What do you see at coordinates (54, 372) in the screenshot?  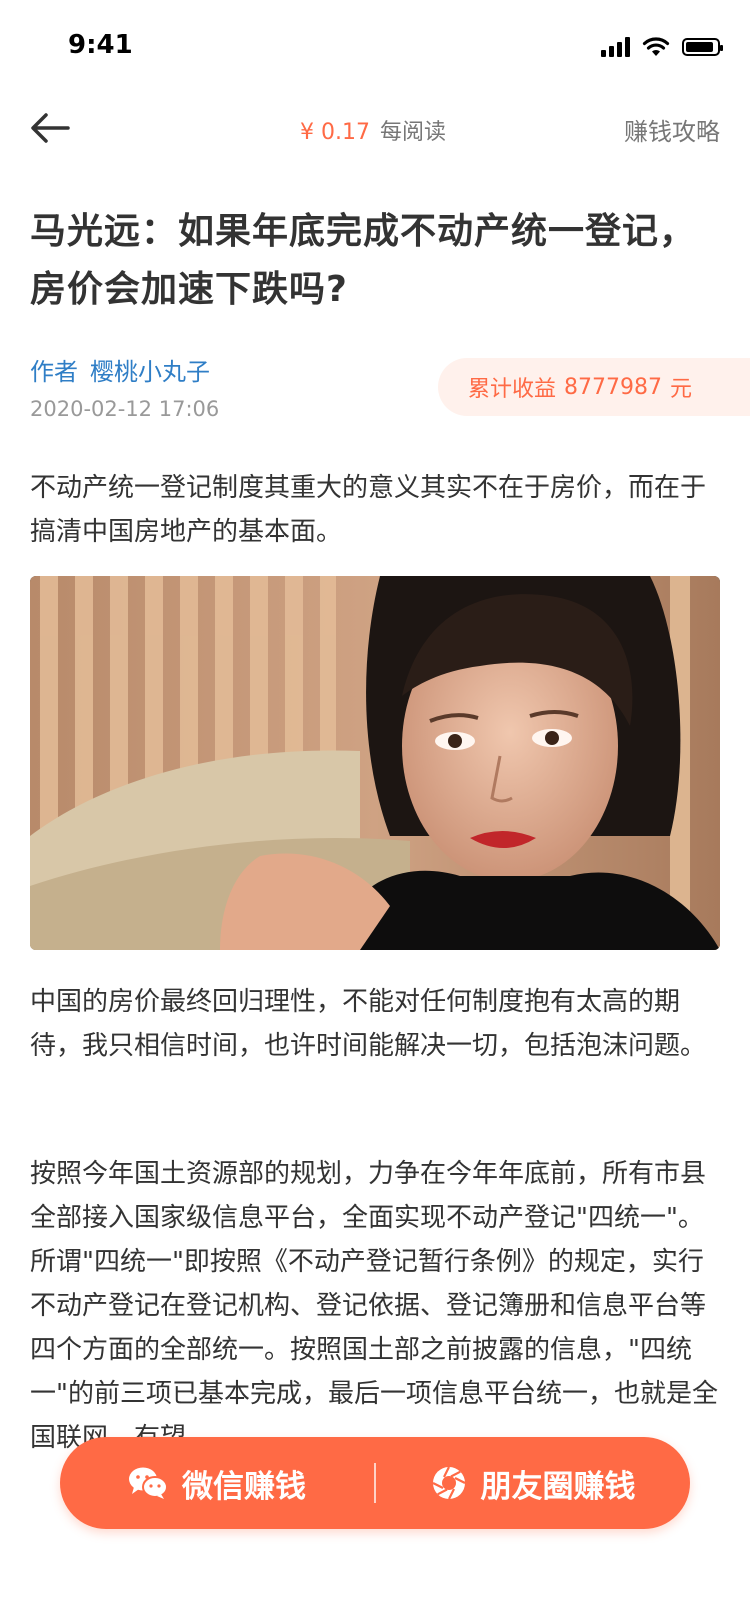 I see `author-prefix: 作者` at bounding box center [54, 372].